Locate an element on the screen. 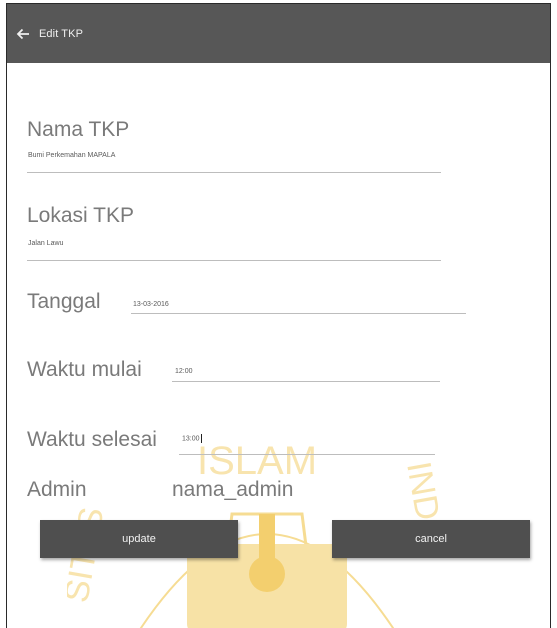  admin-value: nama_admin is located at coordinates (233, 489).